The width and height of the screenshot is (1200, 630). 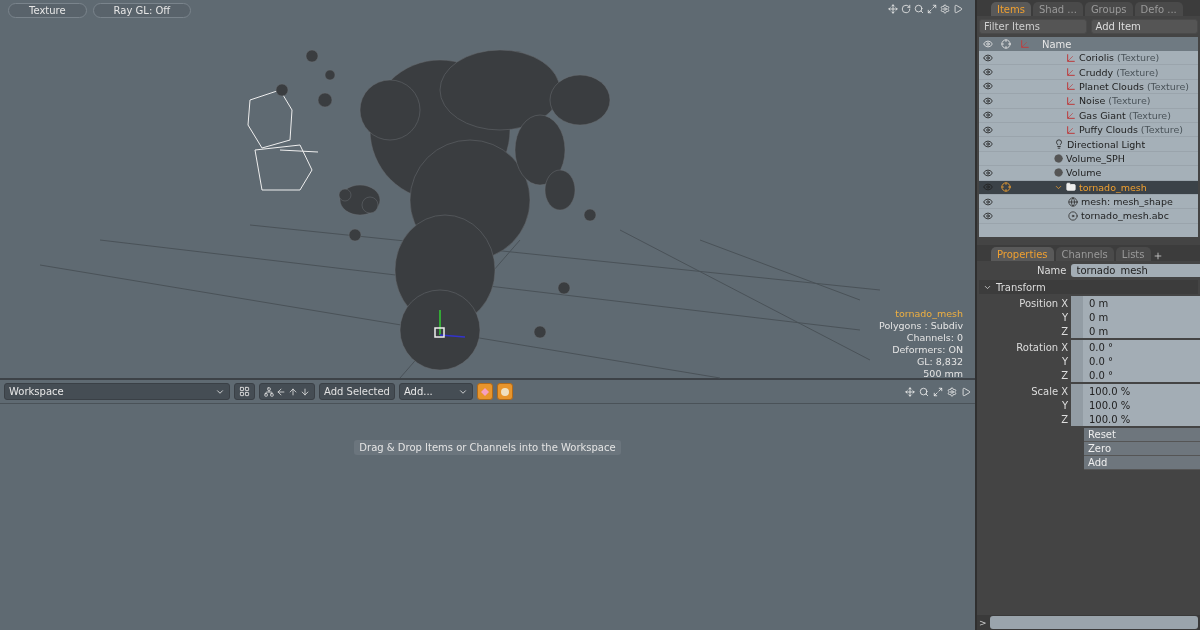 What do you see at coordinates (1088, 159) in the screenshot?
I see `item-row: Volume_SPH` at bounding box center [1088, 159].